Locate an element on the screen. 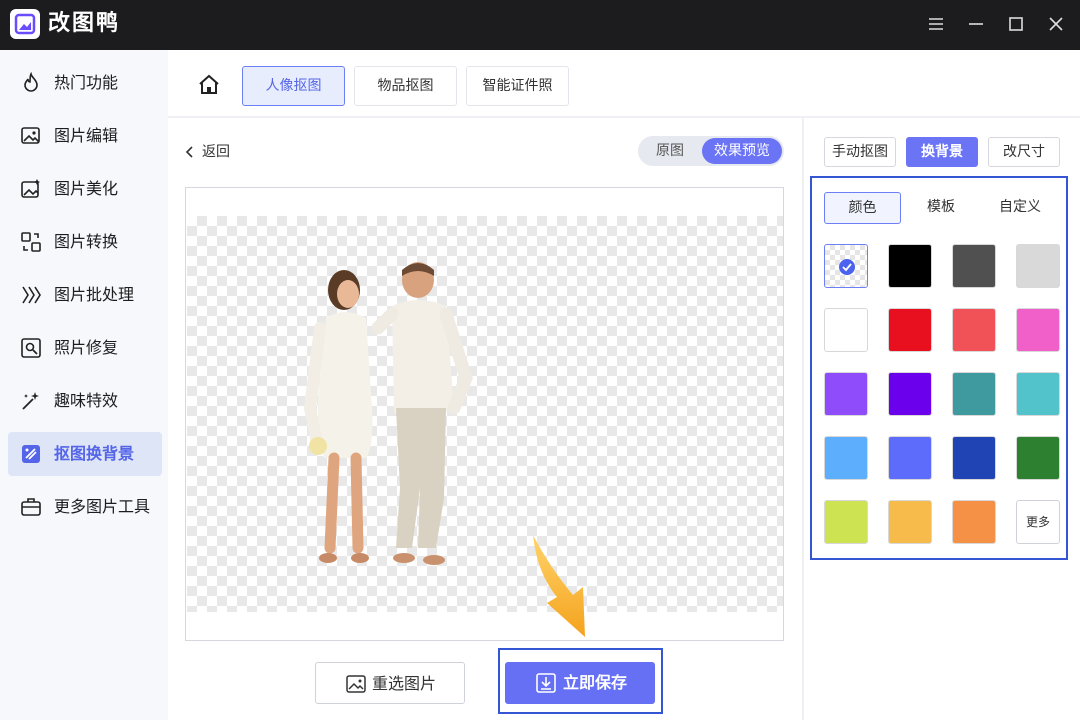 The width and height of the screenshot is (1080, 720). subtab-custom: 自定义 is located at coordinates (1020, 208).